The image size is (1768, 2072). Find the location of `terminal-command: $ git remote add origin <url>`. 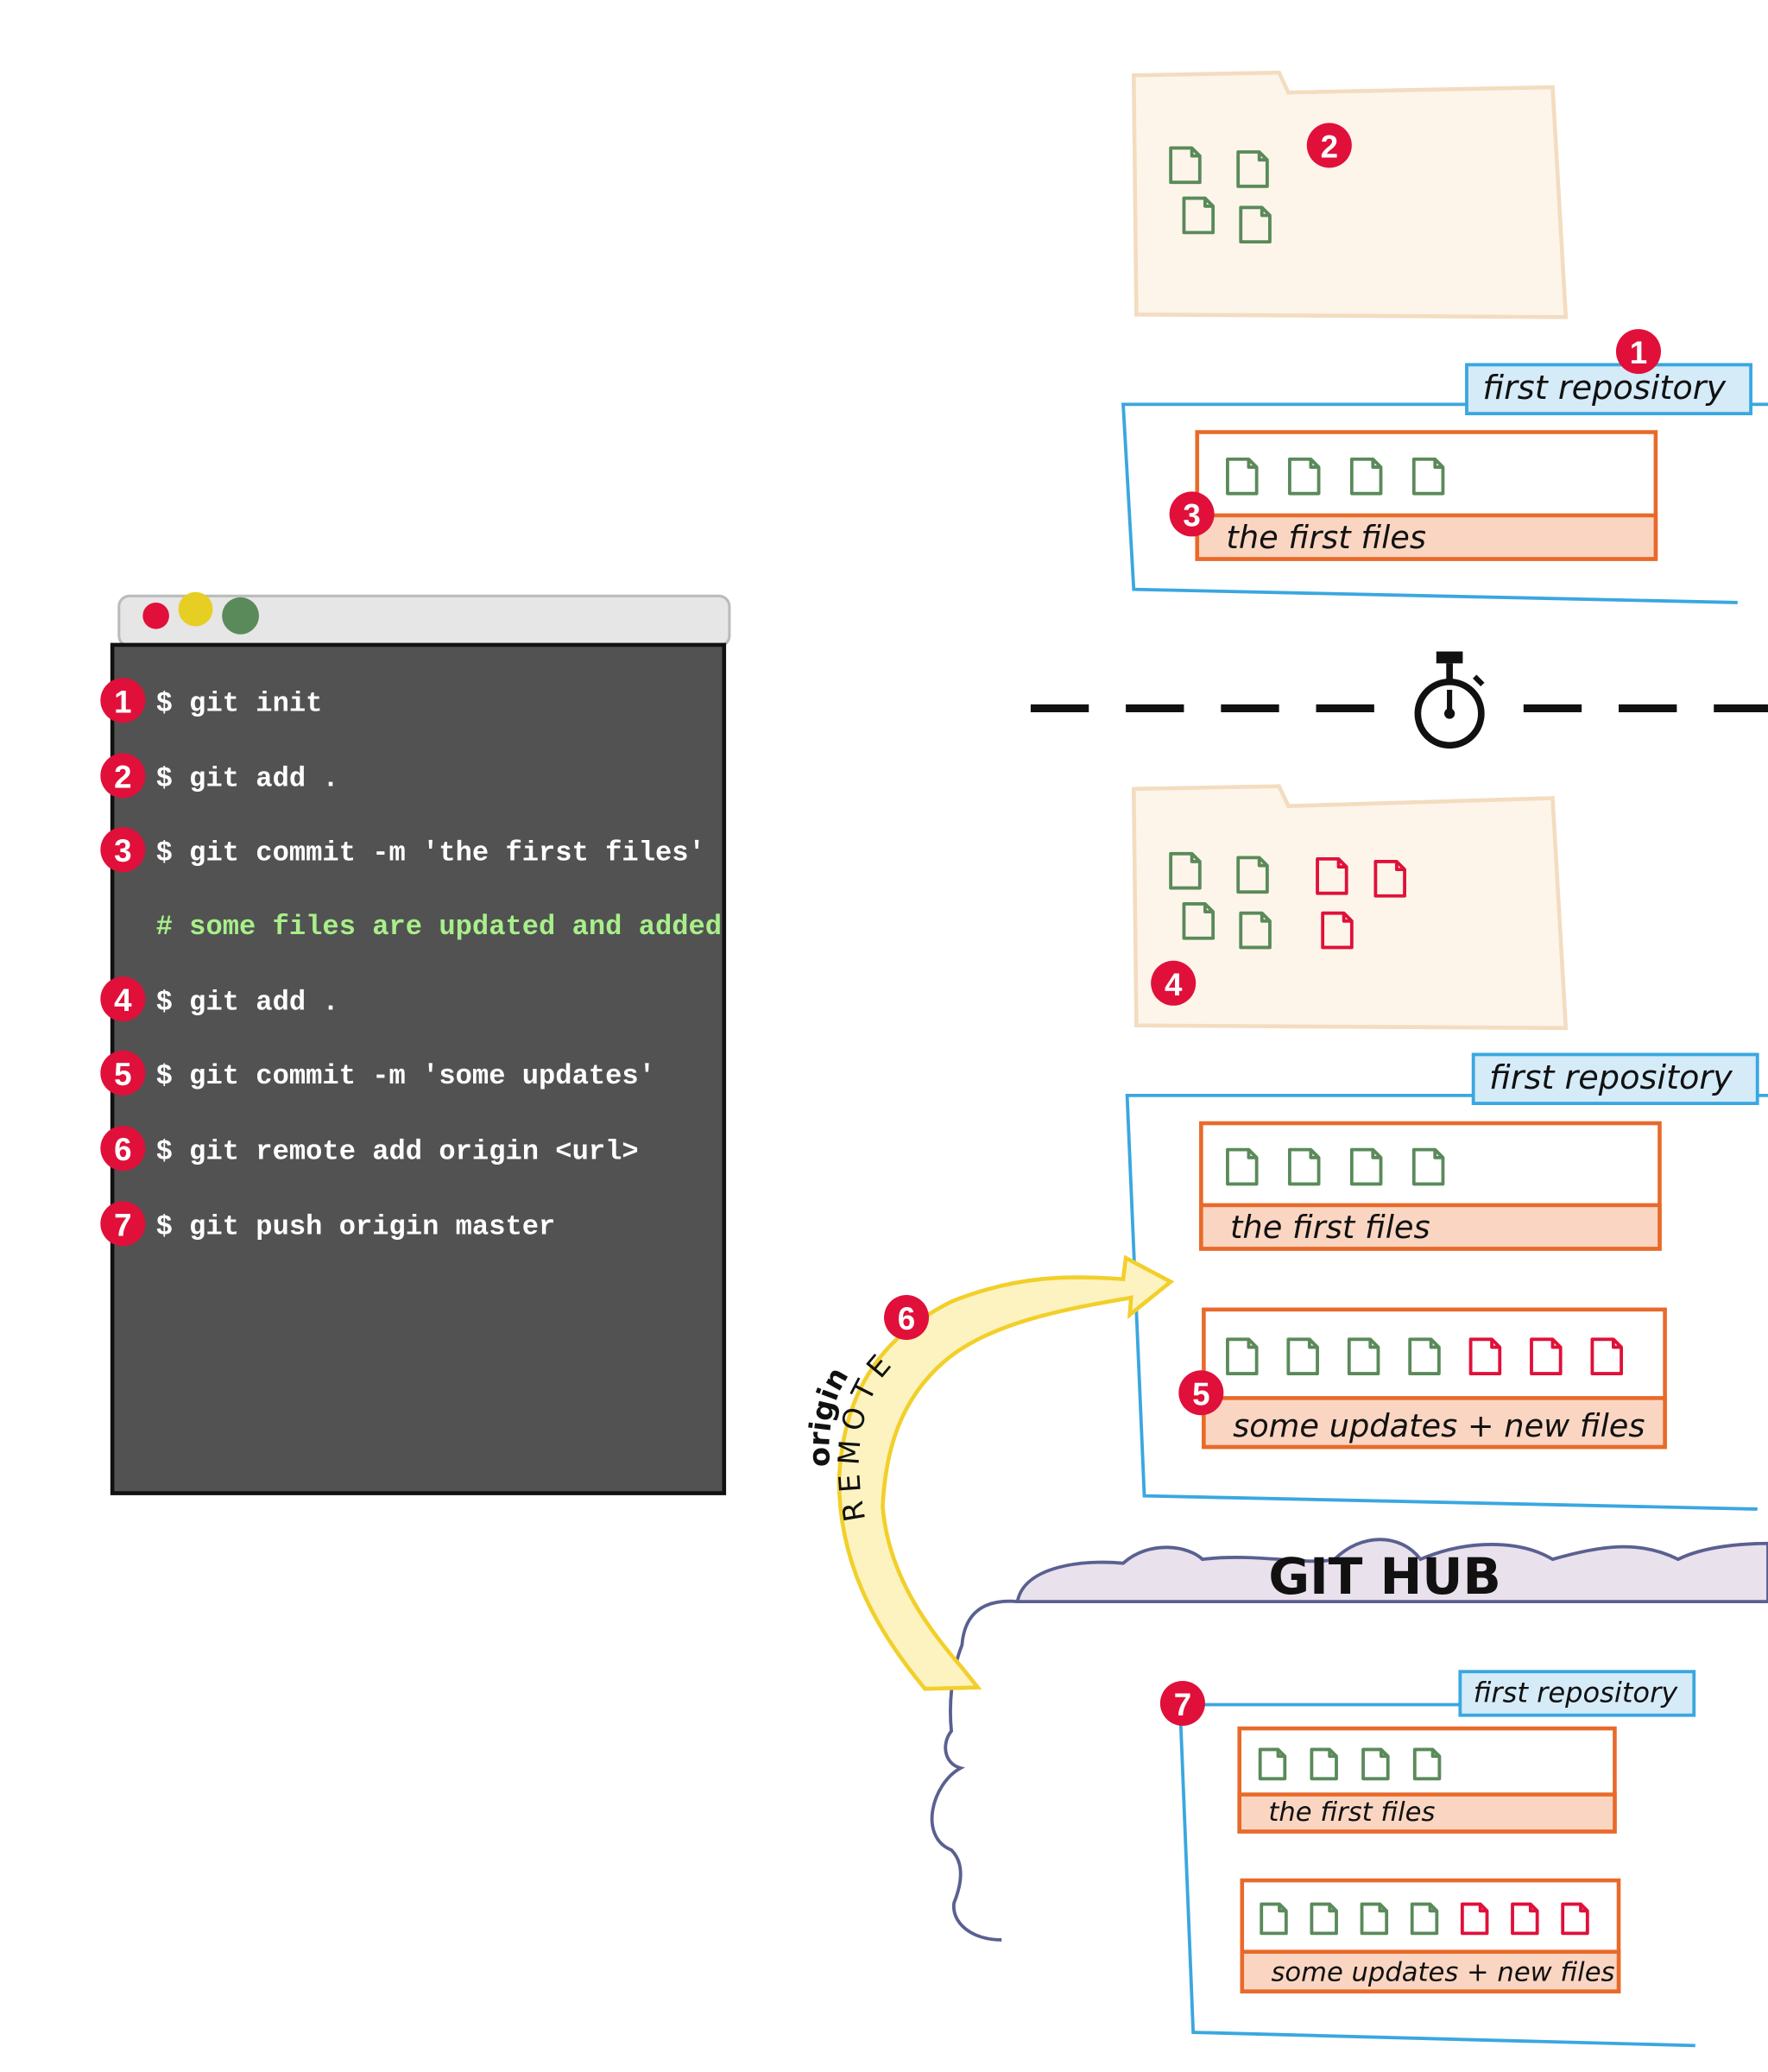

terminal-command: $ git remote add origin <url> is located at coordinates (398, 1151).